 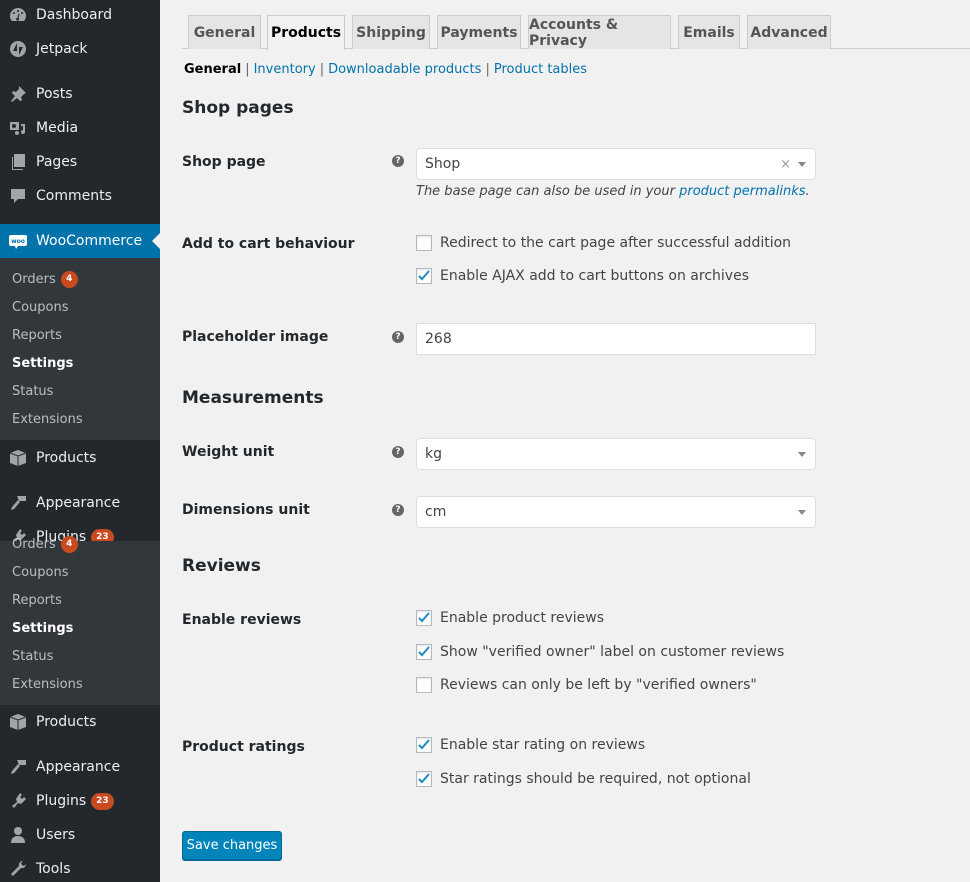 I want to click on heading-reviews: Reviews, so click(x=221, y=566).